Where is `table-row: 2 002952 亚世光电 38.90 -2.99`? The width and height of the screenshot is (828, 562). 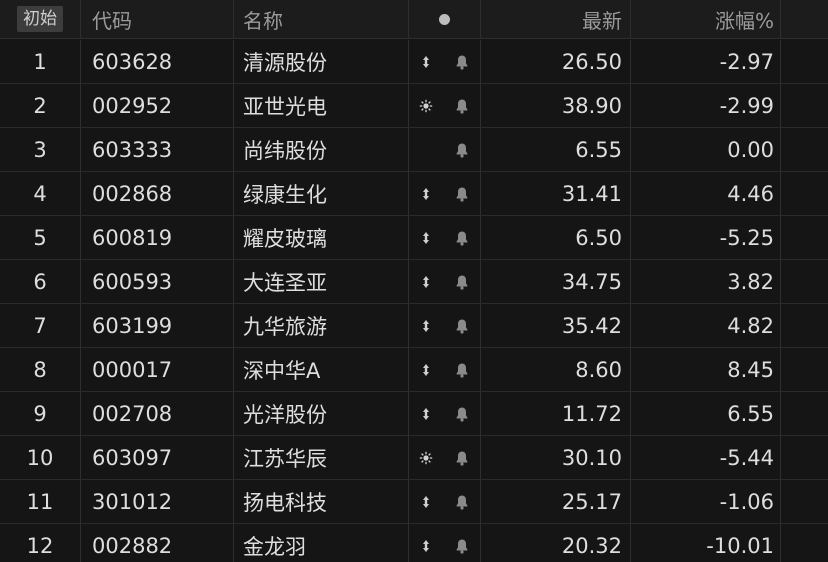
table-row: 2 002952 亚世光电 38.90 -2.99 is located at coordinates (414, 106).